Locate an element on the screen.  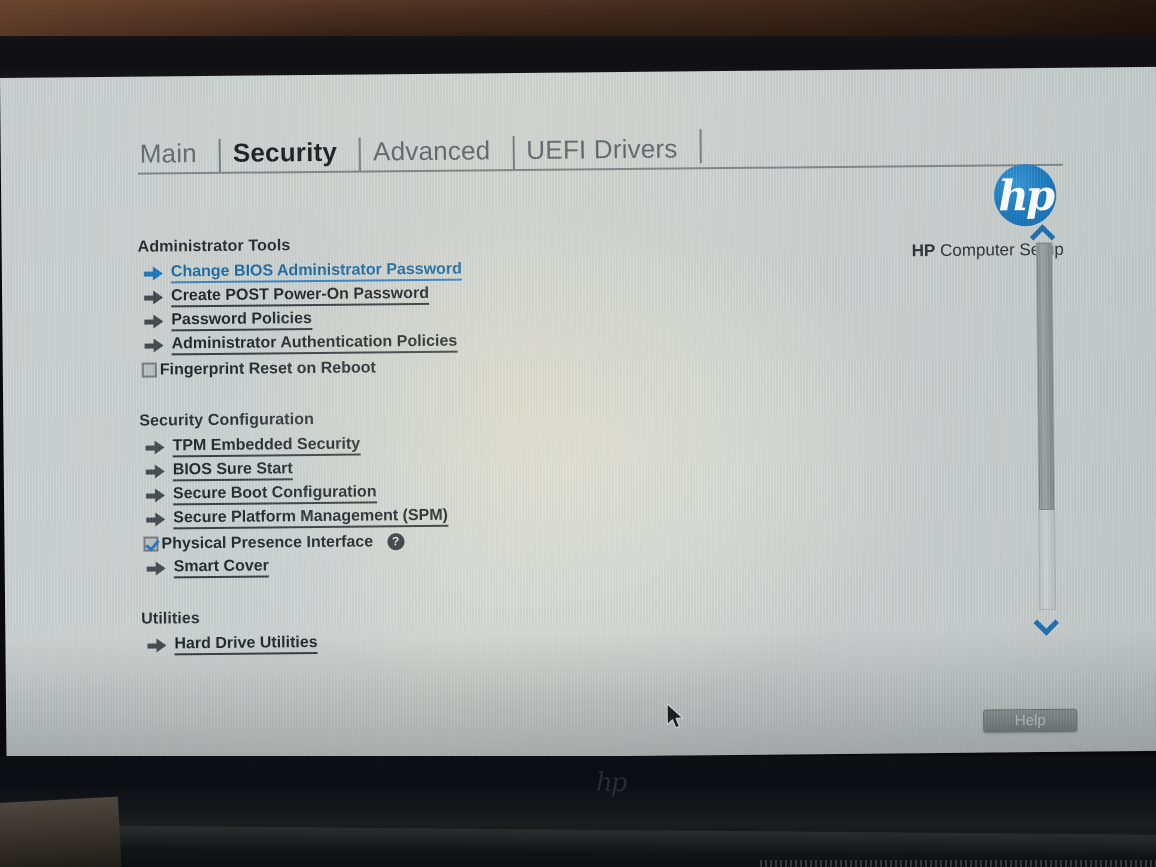
mouse-pointer-icon is located at coordinates (675, 716).